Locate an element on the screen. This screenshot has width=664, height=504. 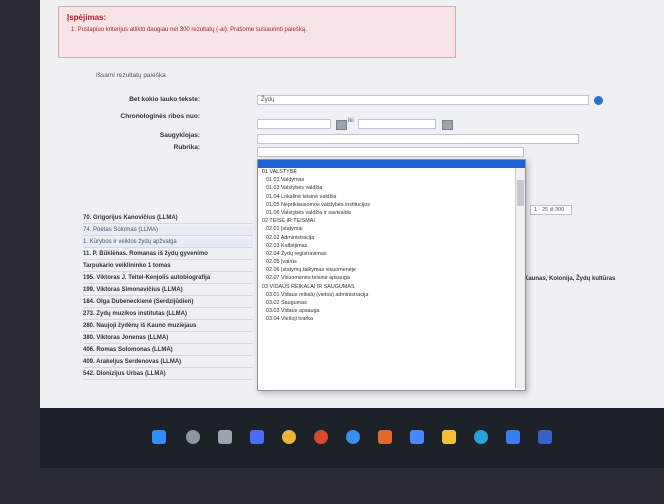
dropdown-option: 01 VALSTYBĖ is located at coordinates (391, 172).